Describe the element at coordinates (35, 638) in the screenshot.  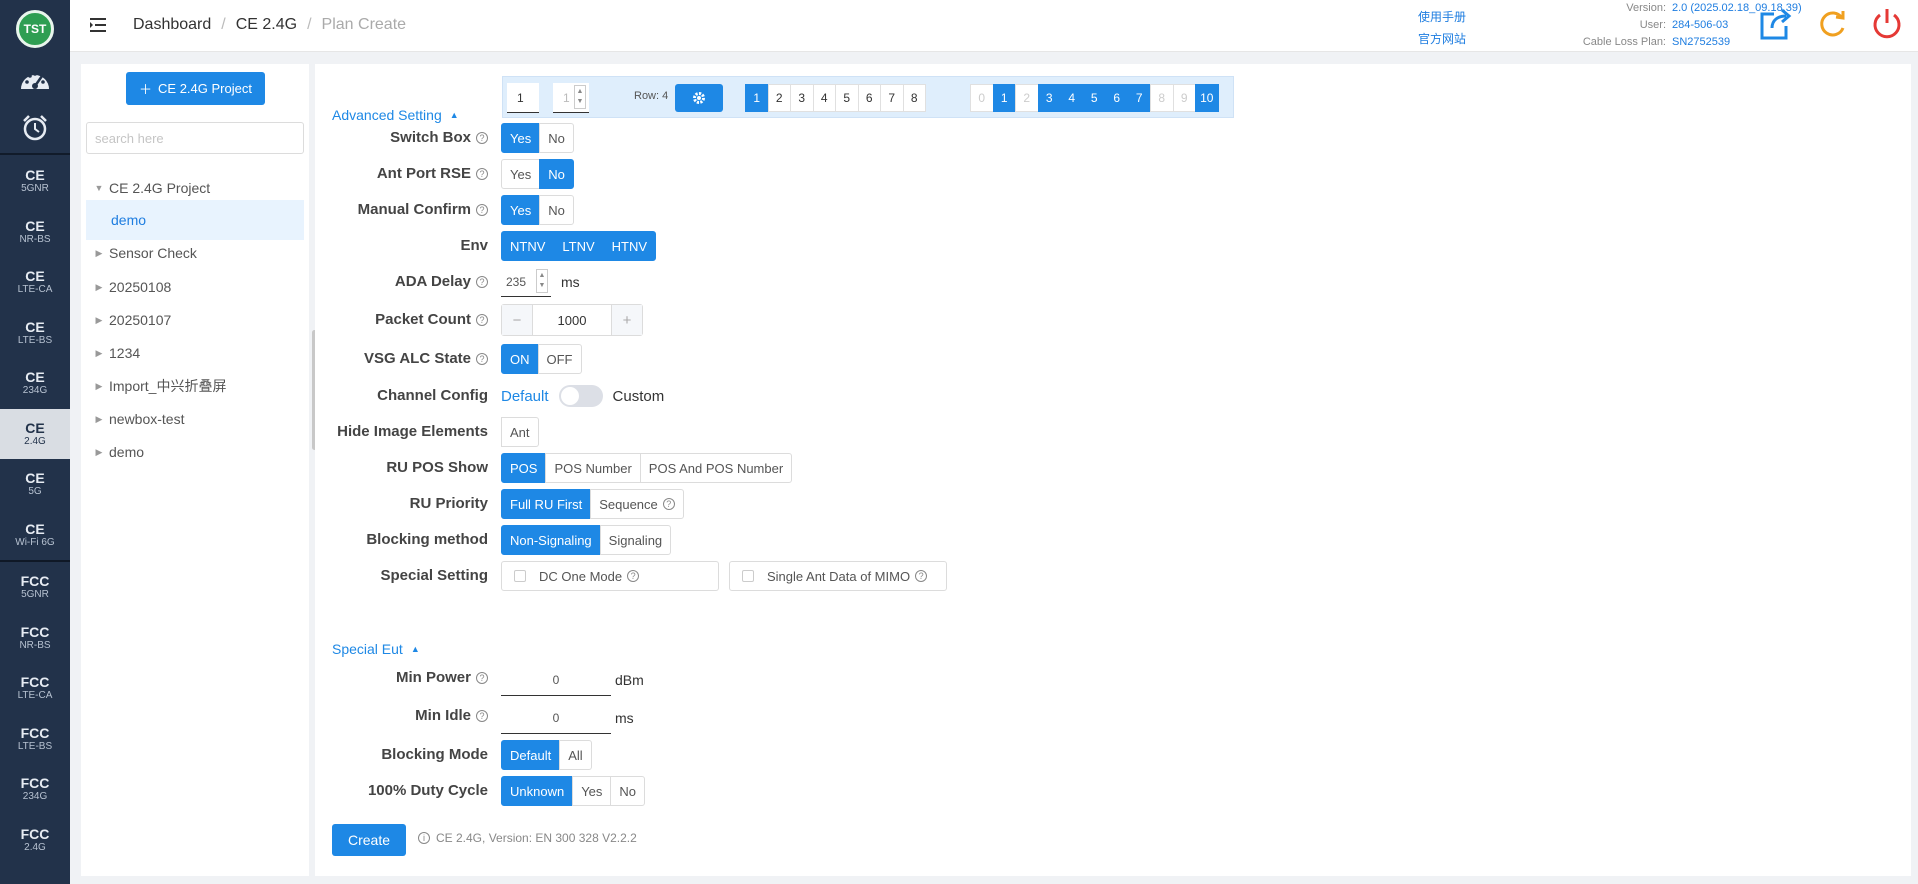
I see `rail-item-fcc-nr-bs: FCC NR-BS` at that location.